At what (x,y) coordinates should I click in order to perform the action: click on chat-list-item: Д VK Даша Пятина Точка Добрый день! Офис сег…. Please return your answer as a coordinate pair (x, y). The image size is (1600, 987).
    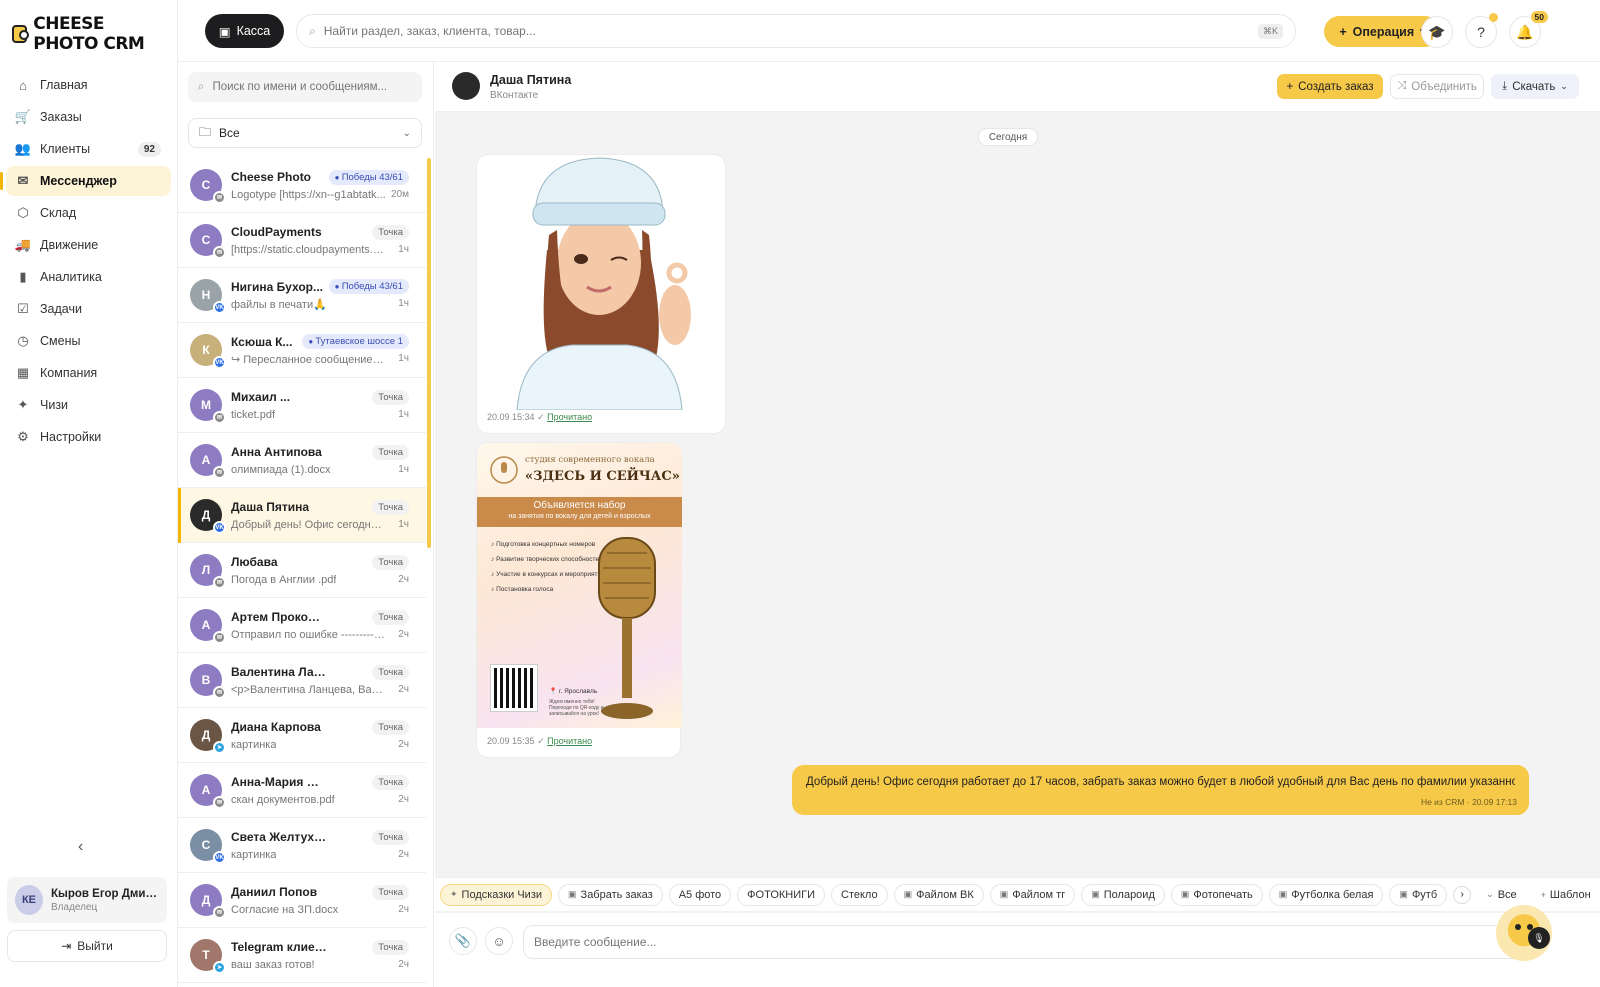
    Looking at the image, I should click on (302, 515).